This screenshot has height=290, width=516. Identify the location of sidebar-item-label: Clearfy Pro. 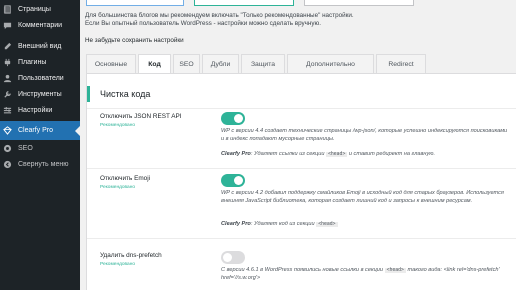
(36, 130).